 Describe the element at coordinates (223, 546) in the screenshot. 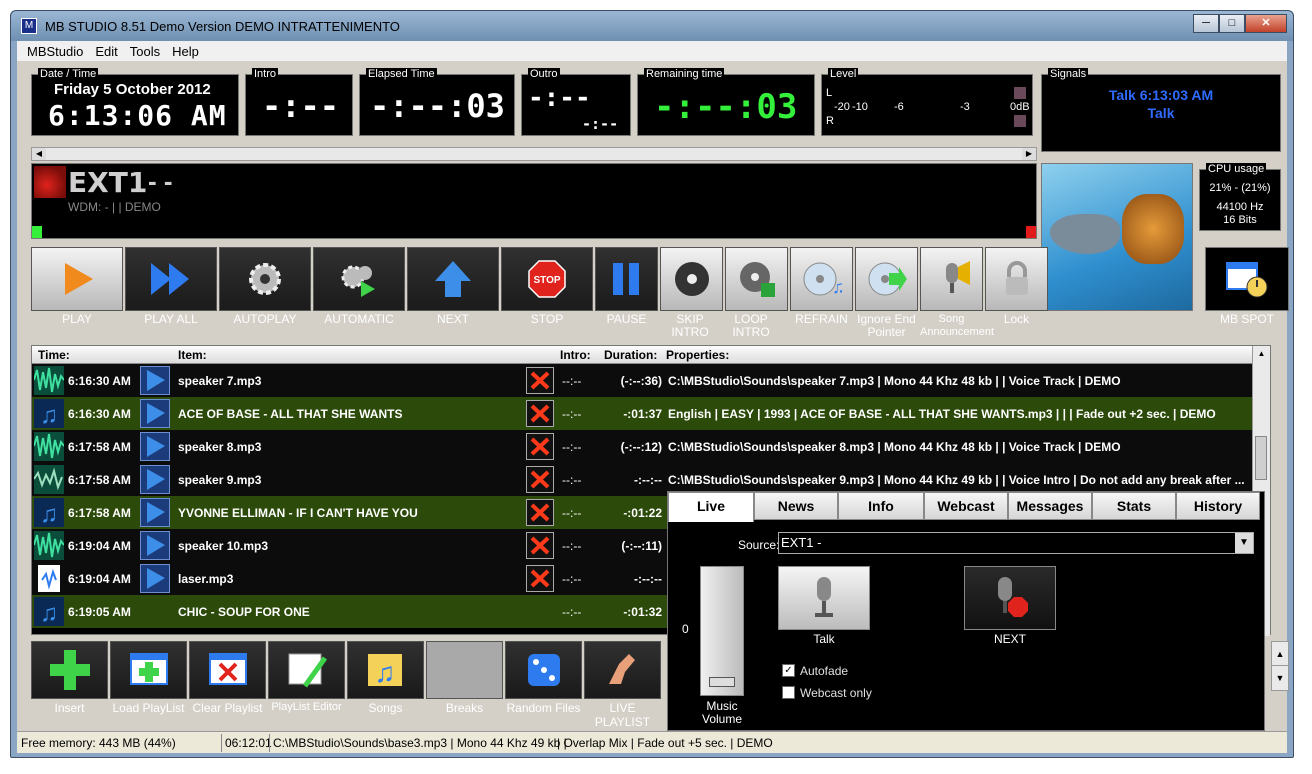

I see `row-item: speaker 10.mp3` at that location.